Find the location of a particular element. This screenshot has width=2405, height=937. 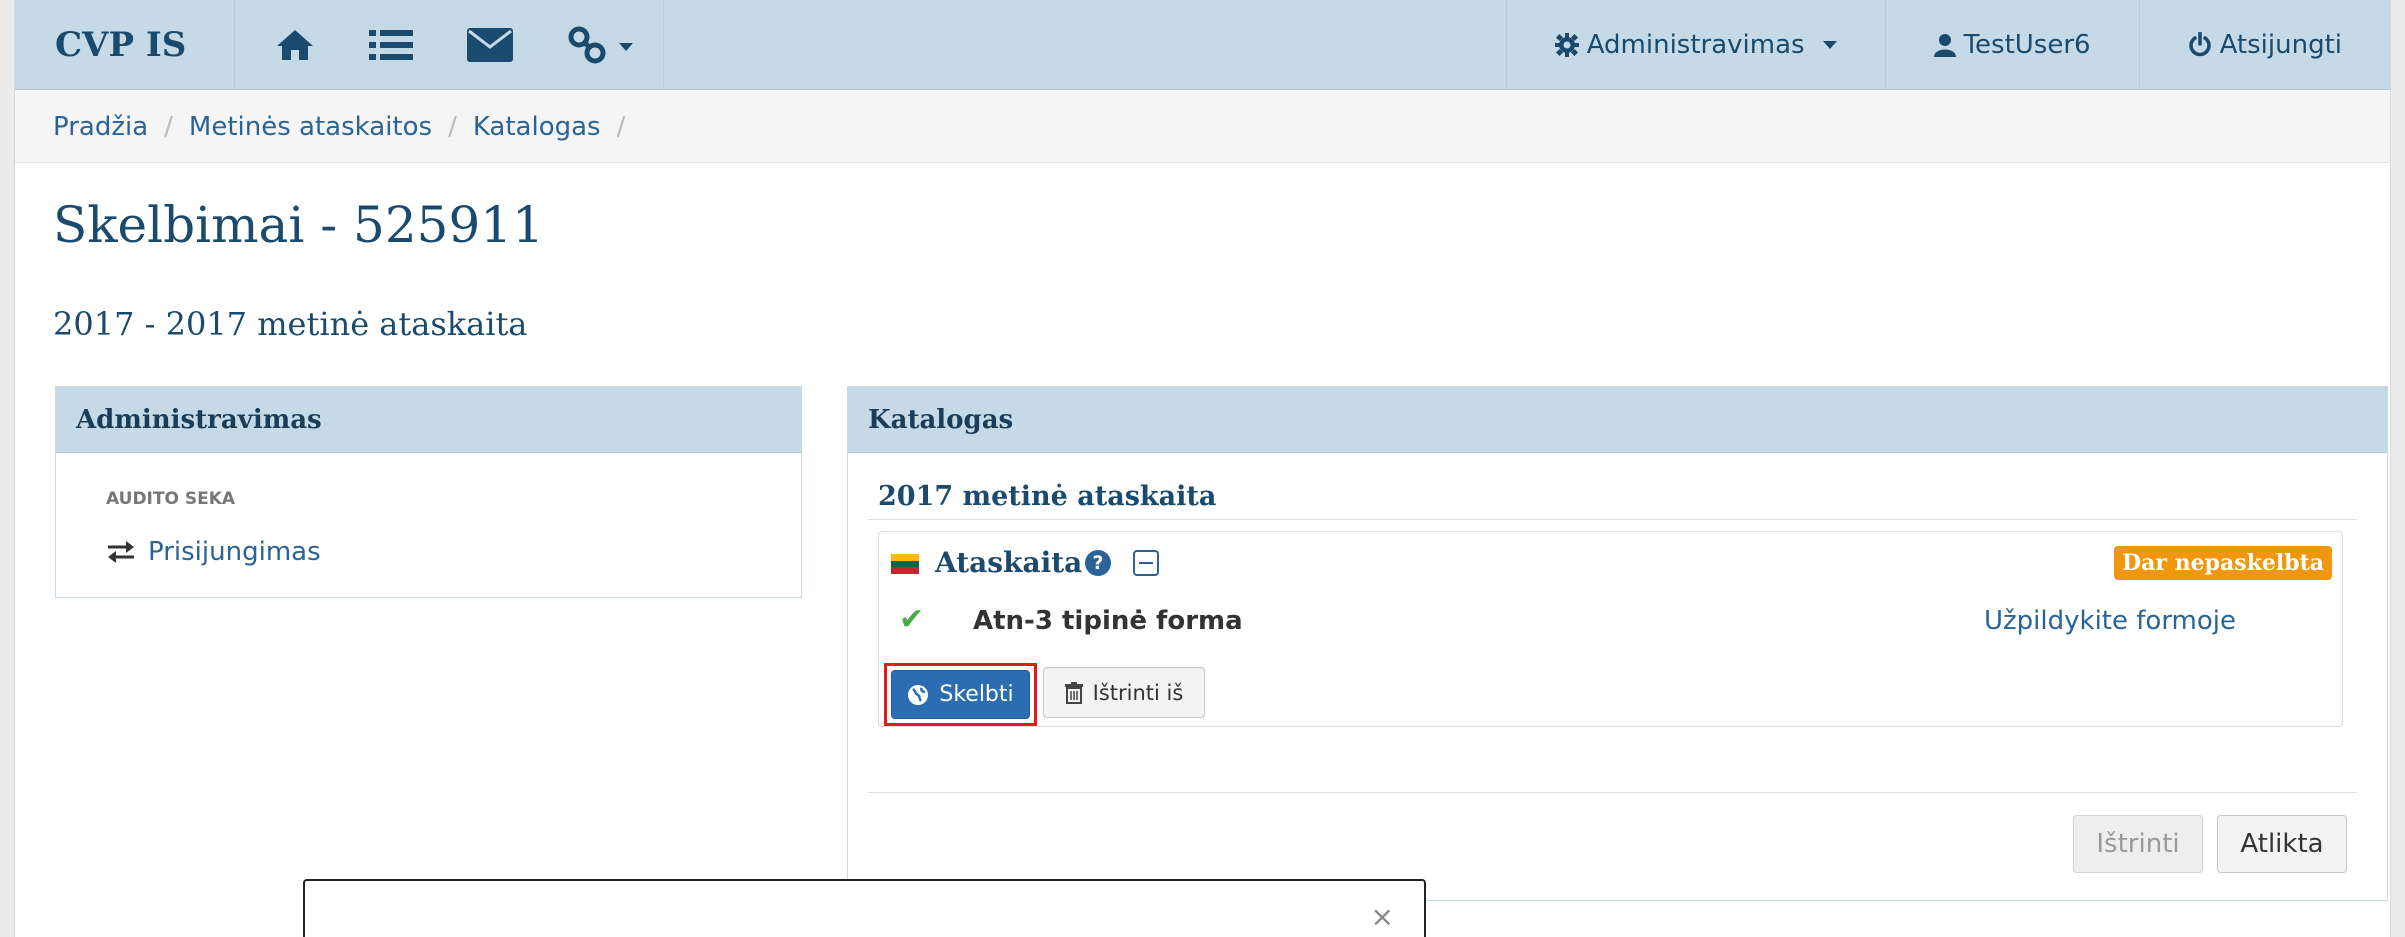

exchange-icon is located at coordinates (121, 552).